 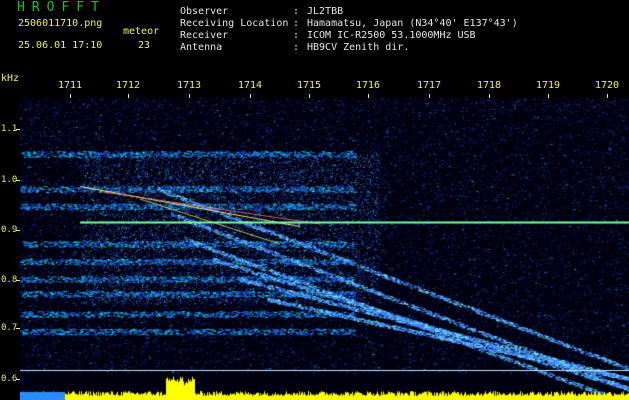 What do you see at coordinates (296, 23) in the screenshot?
I see `location-sep: :` at bounding box center [296, 23].